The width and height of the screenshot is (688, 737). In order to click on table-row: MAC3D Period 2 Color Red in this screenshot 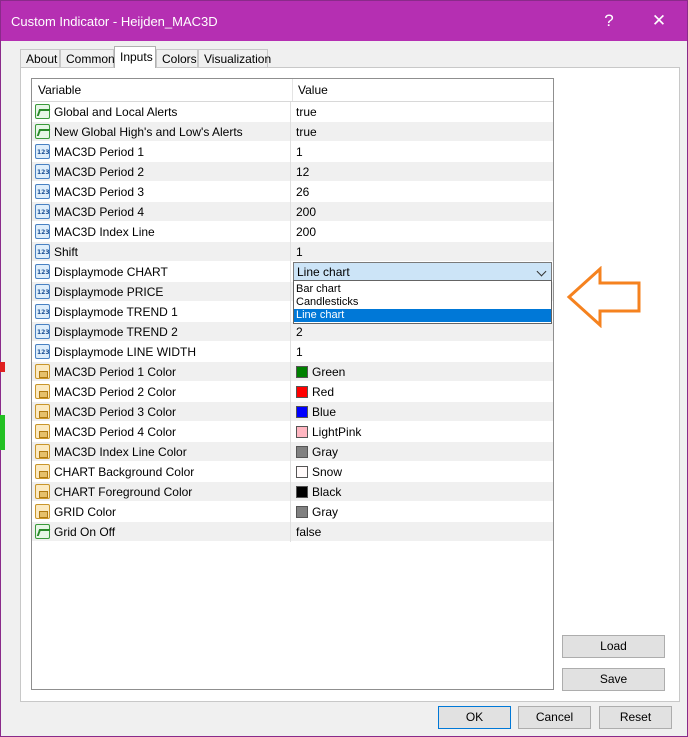, I will do `click(292, 392)`.